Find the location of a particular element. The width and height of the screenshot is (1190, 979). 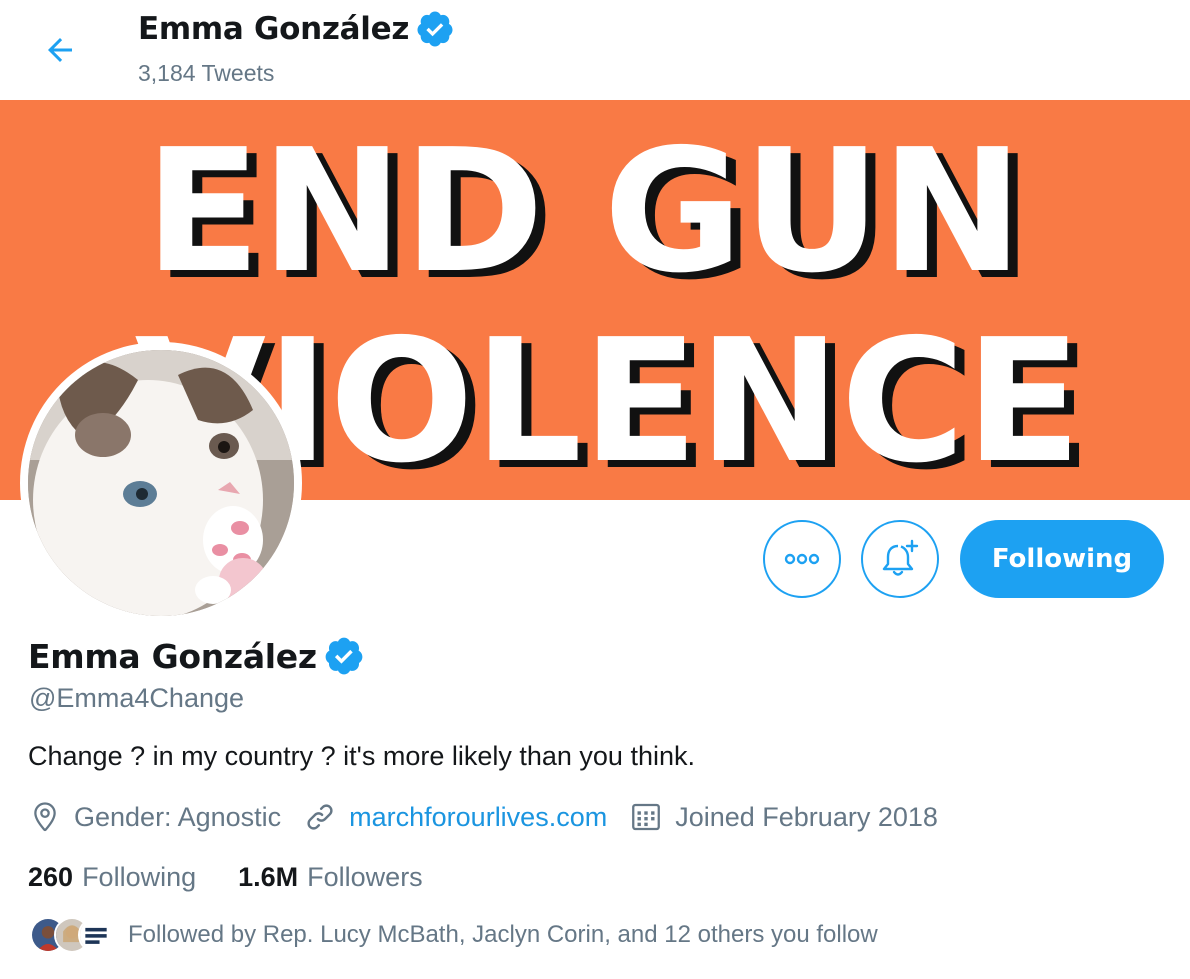

link-icon is located at coordinates (320, 817).